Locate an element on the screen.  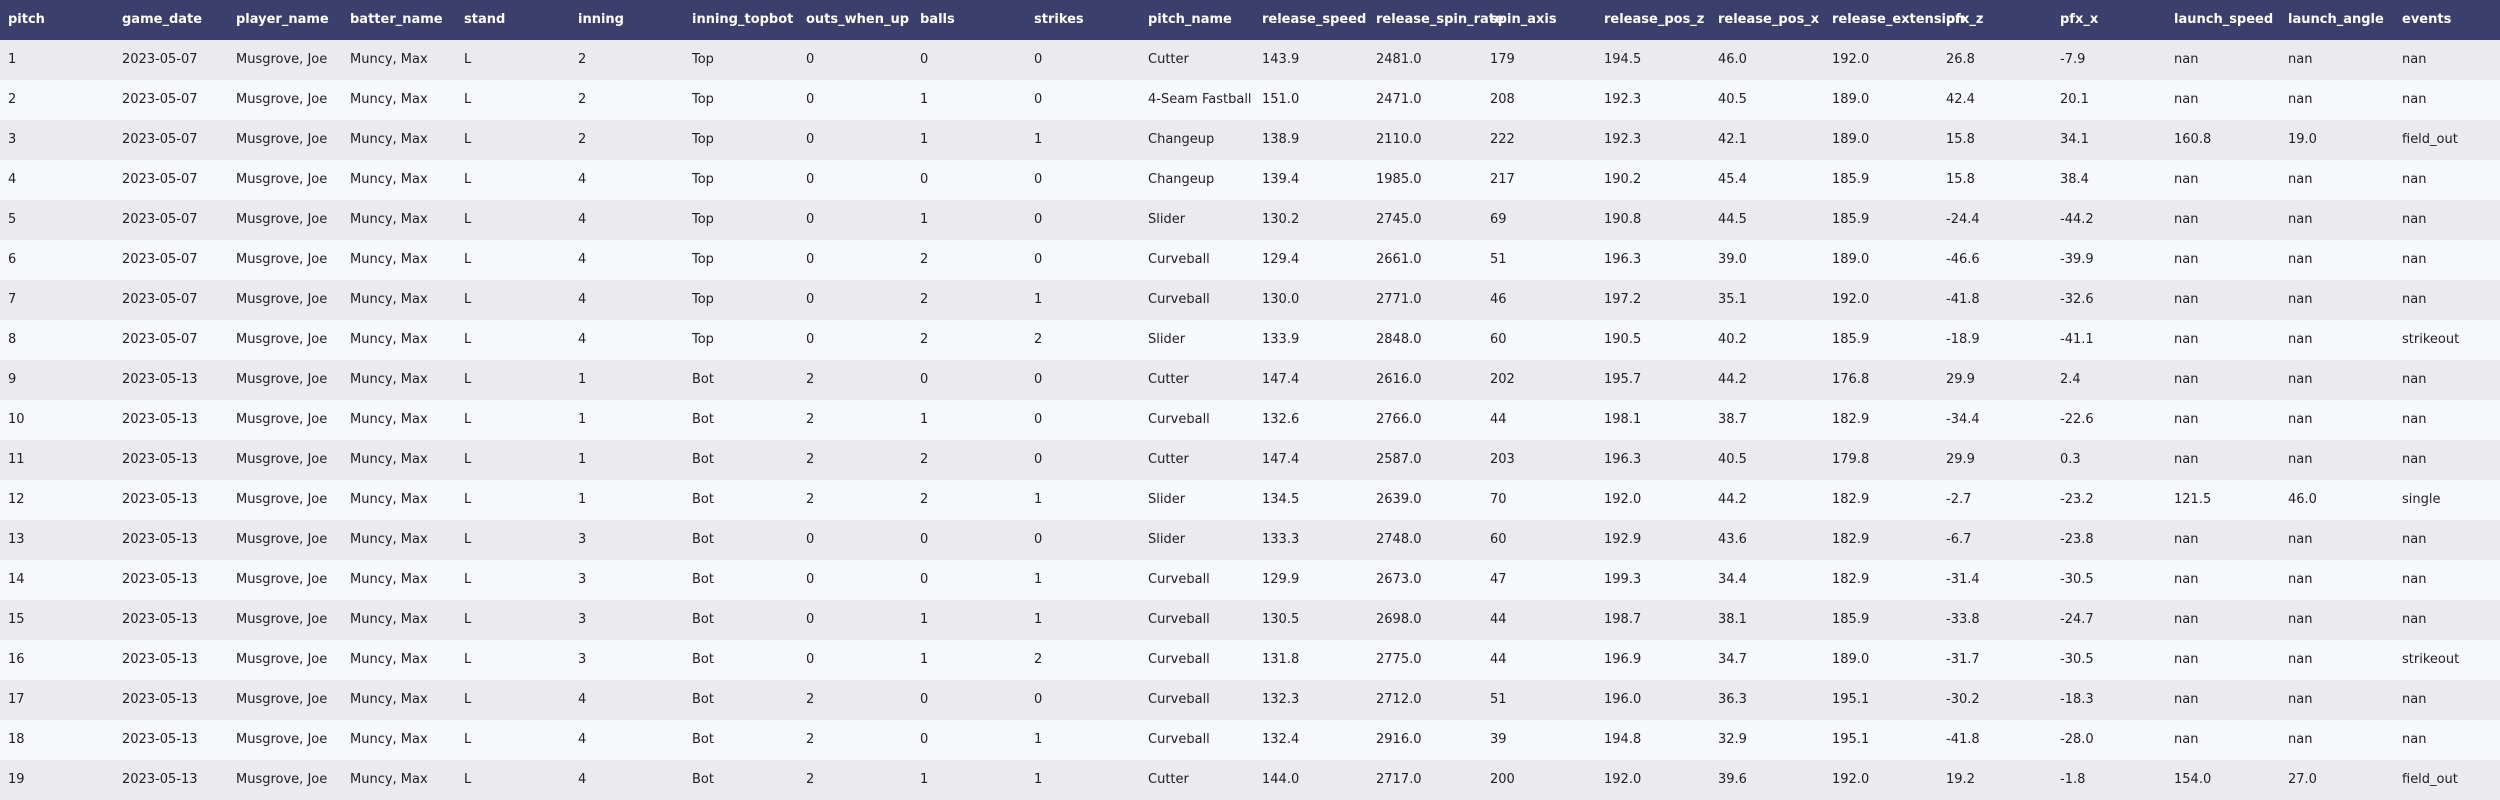
column-header-pitch: pitch is located at coordinates (57, 20).